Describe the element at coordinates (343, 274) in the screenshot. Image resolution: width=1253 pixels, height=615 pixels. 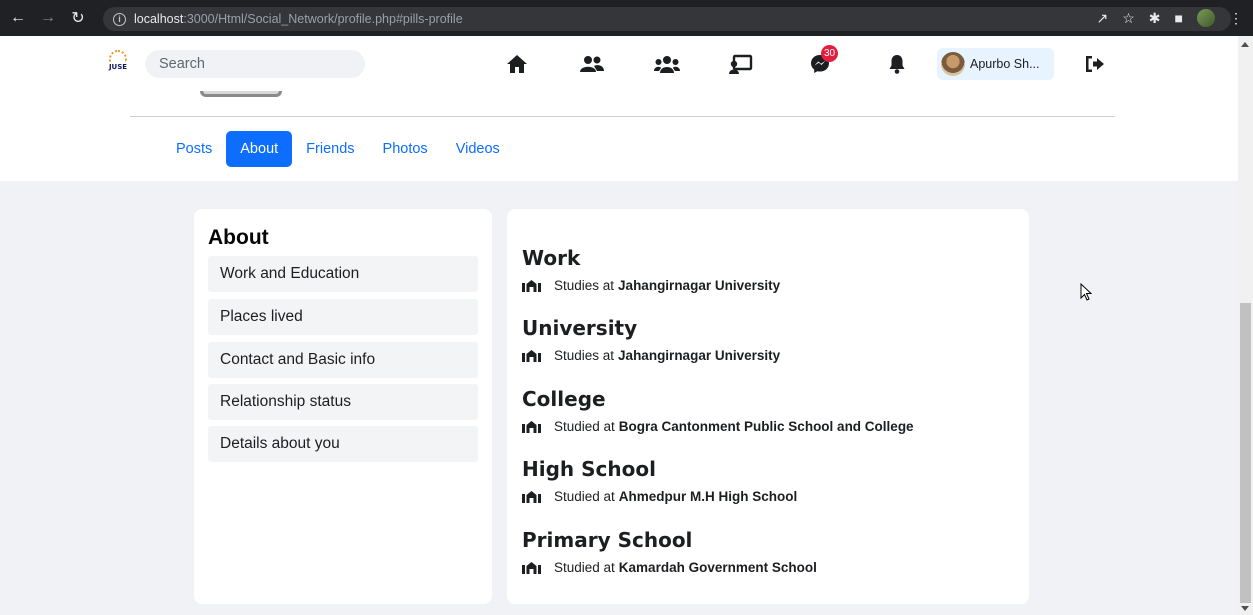
I see `about-item-work-education: Work and Education` at that location.